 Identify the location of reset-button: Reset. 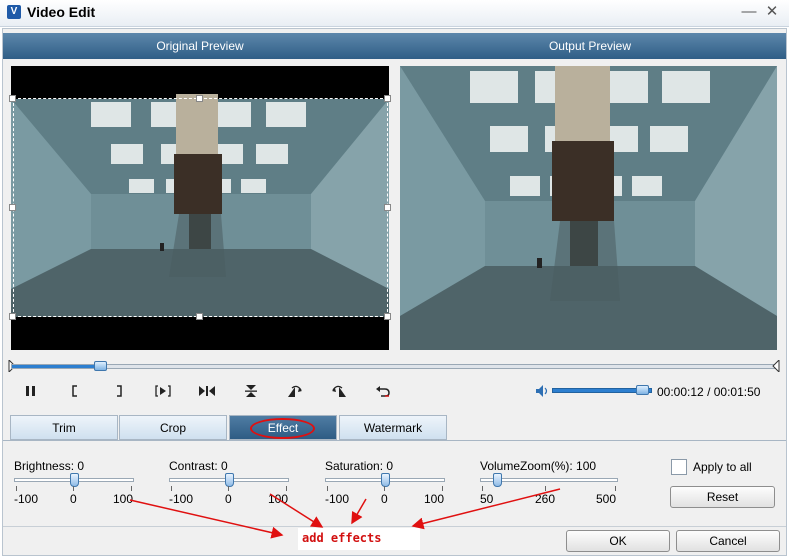
(722, 497).